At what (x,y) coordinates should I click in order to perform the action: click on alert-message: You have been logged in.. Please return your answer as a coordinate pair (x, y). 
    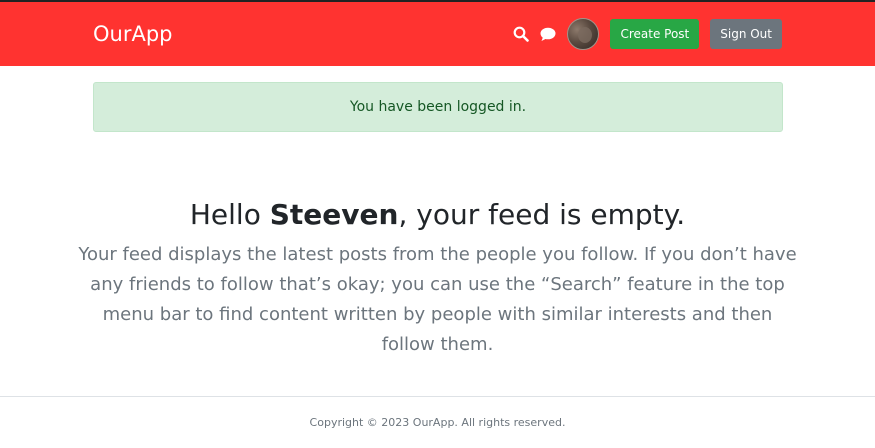
    Looking at the image, I should click on (438, 107).